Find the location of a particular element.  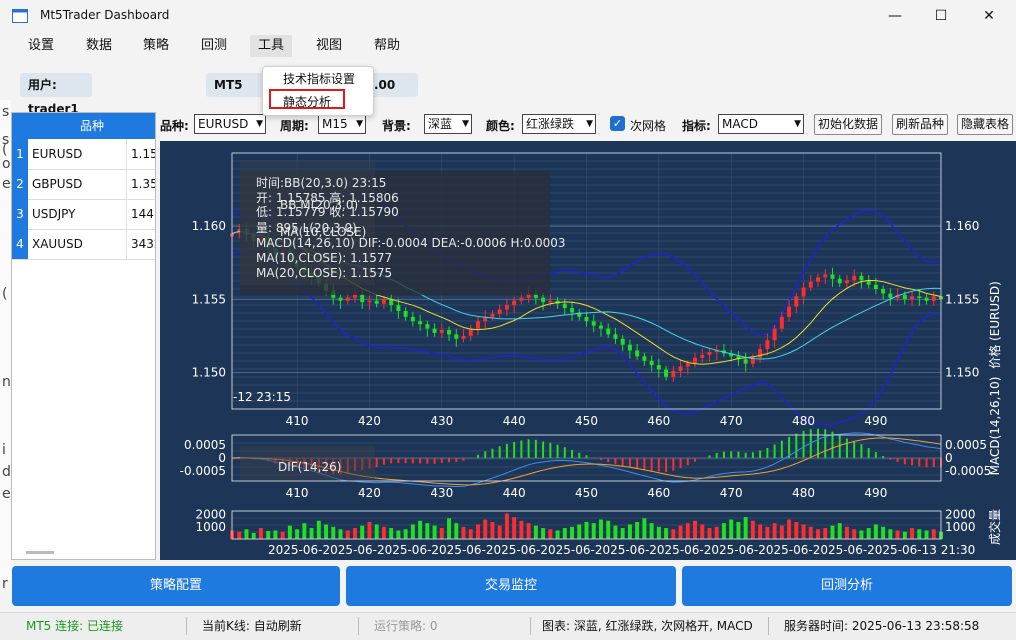

price-tick-left: 1.150 is located at coordinates (209, 372).